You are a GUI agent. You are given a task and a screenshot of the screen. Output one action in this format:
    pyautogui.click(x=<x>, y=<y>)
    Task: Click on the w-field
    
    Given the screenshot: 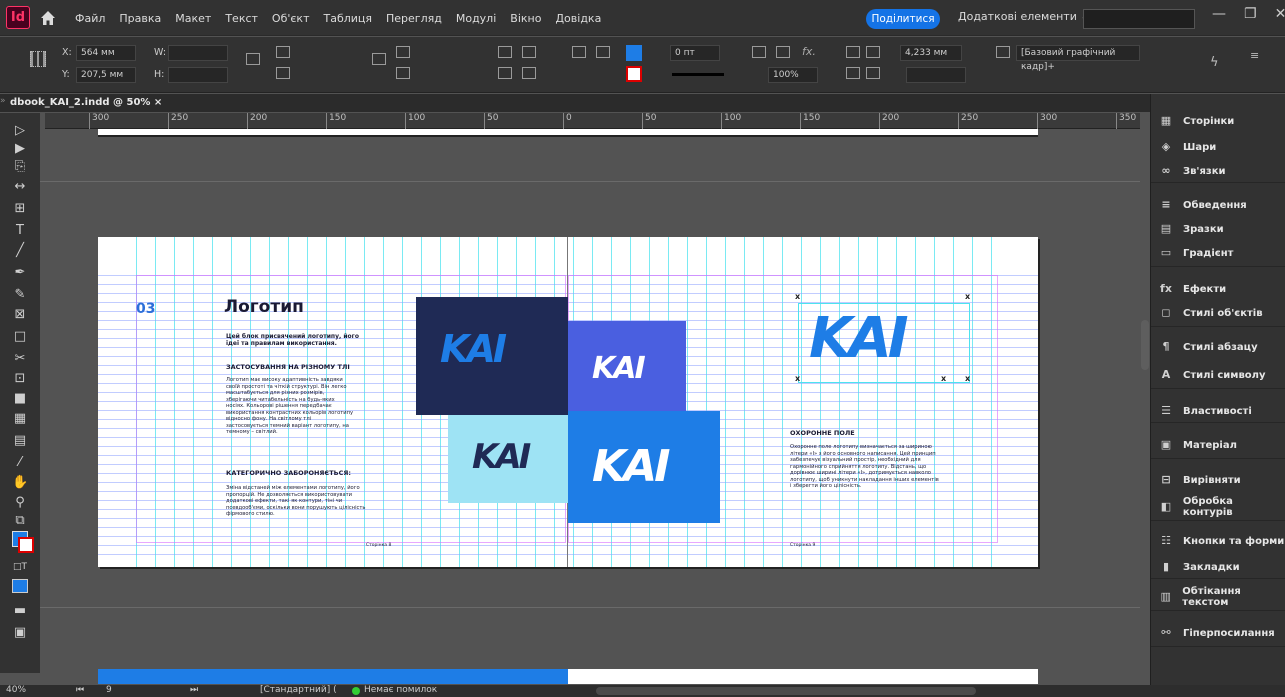 What is the action you would take?
    pyautogui.click(x=198, y=53)
    